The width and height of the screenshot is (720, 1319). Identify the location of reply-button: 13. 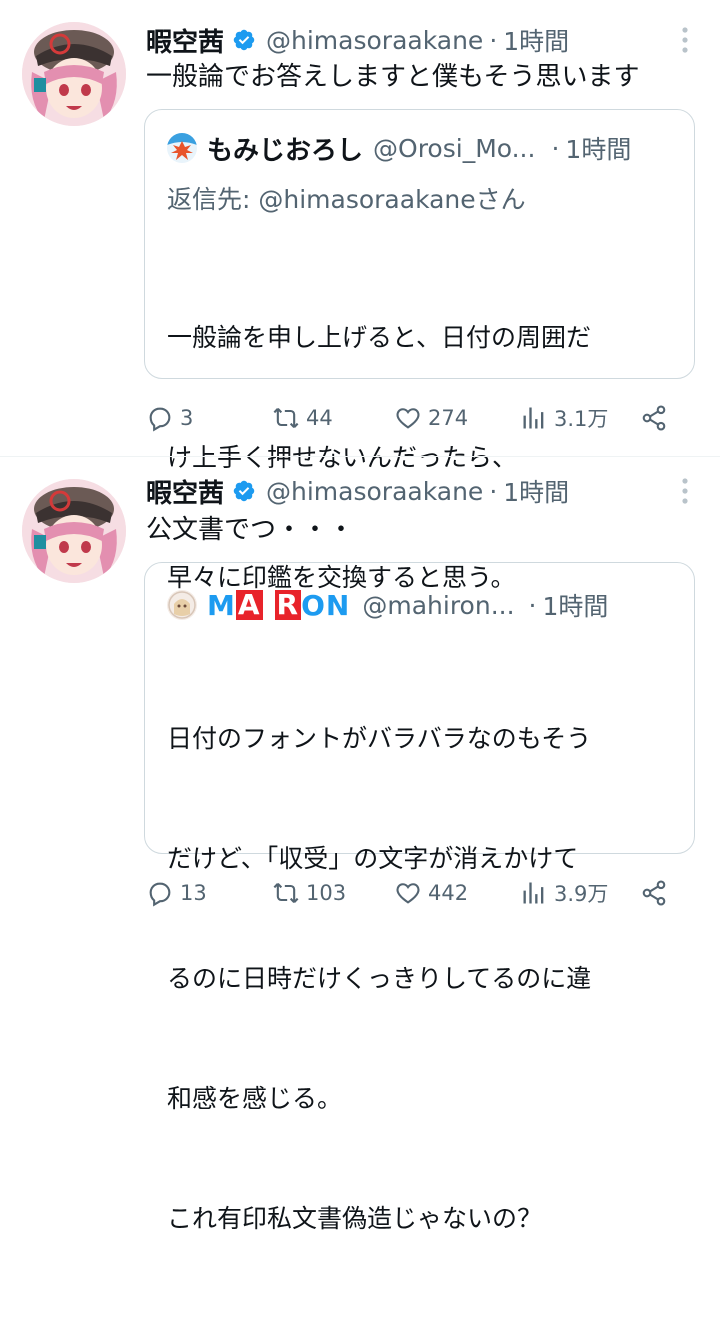
(176, 893).